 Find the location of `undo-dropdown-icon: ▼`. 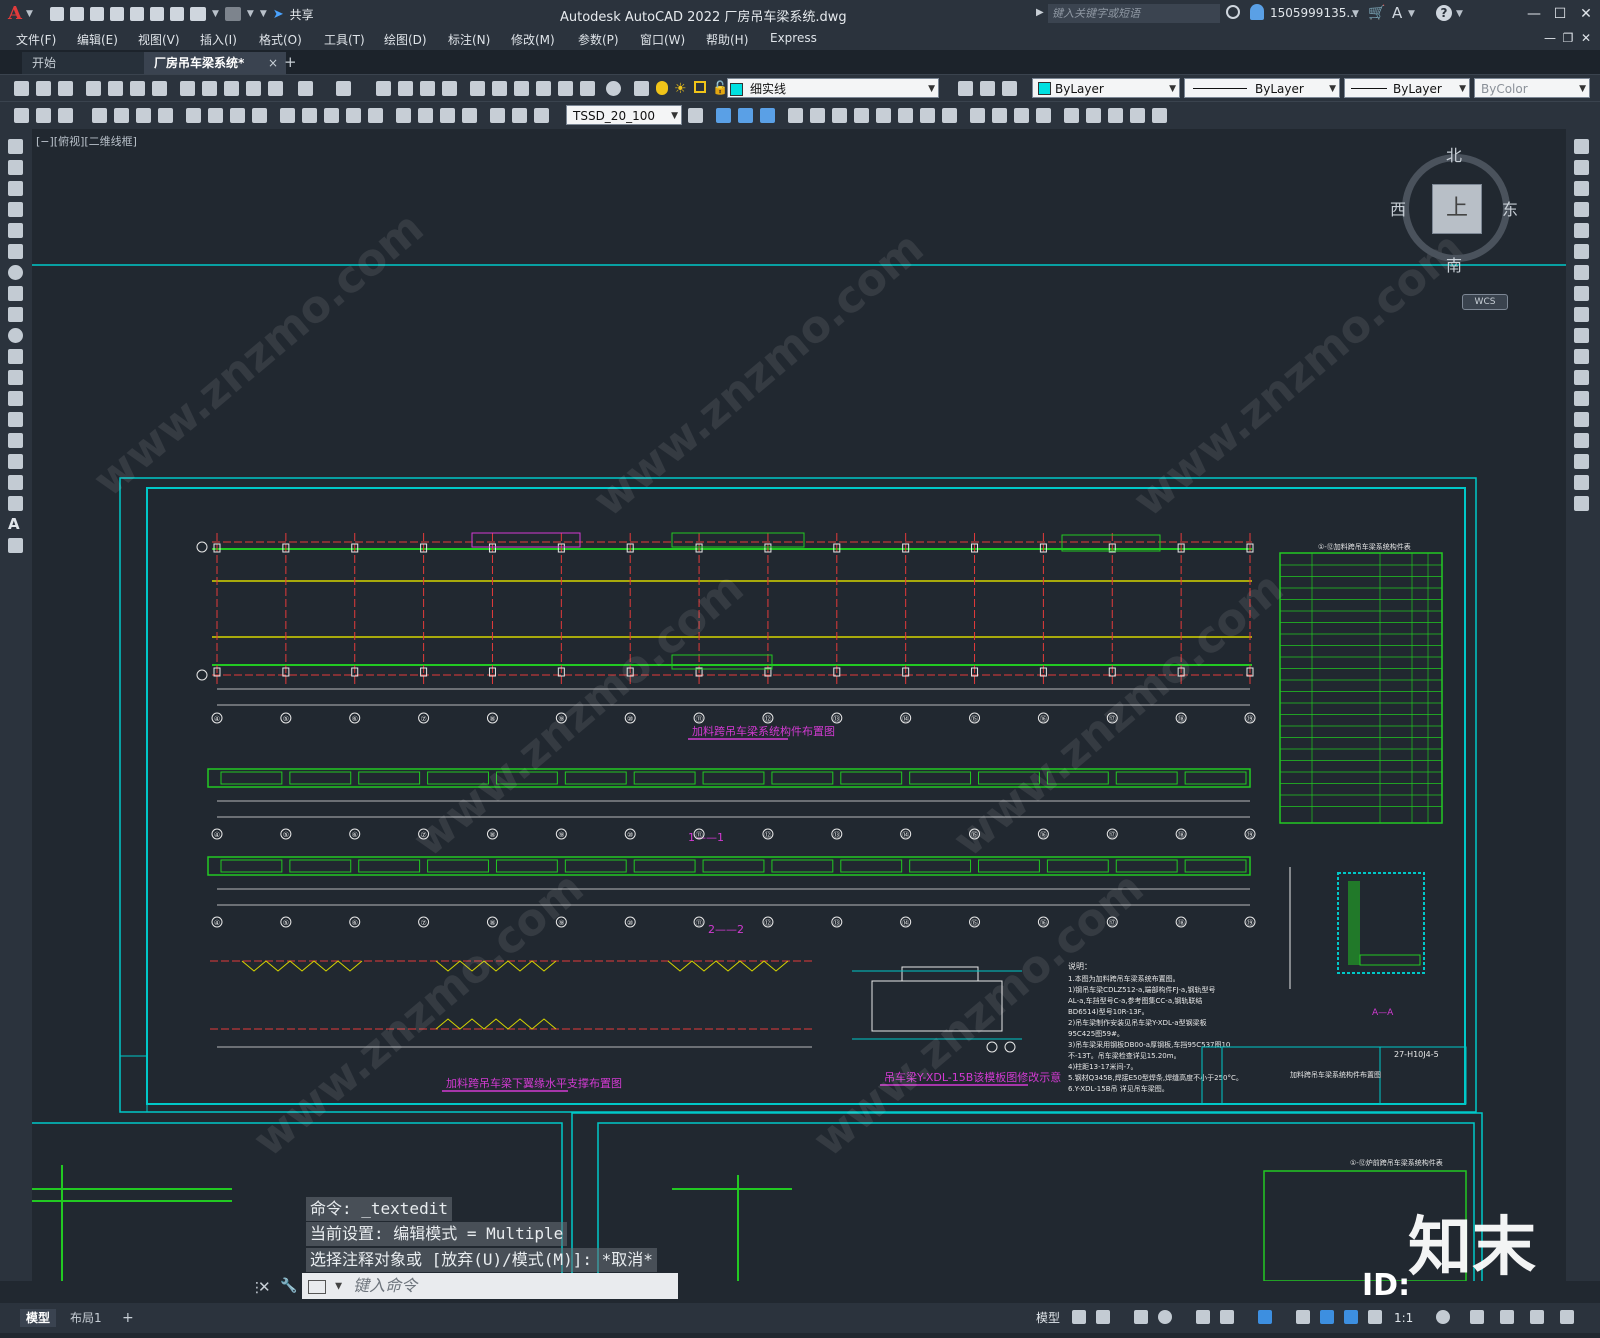

undo-dropdown-icon: ▼ is located at coordinates (215, 14).